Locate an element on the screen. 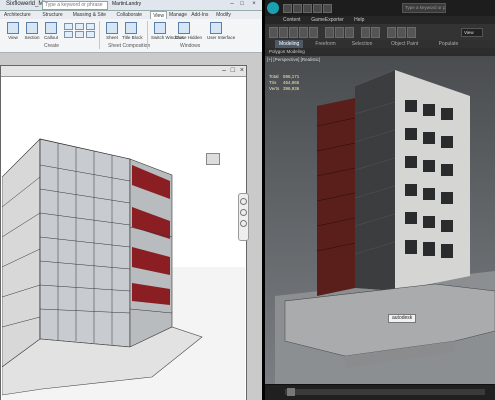  close-icon: × is located at coordinates (254, 4).